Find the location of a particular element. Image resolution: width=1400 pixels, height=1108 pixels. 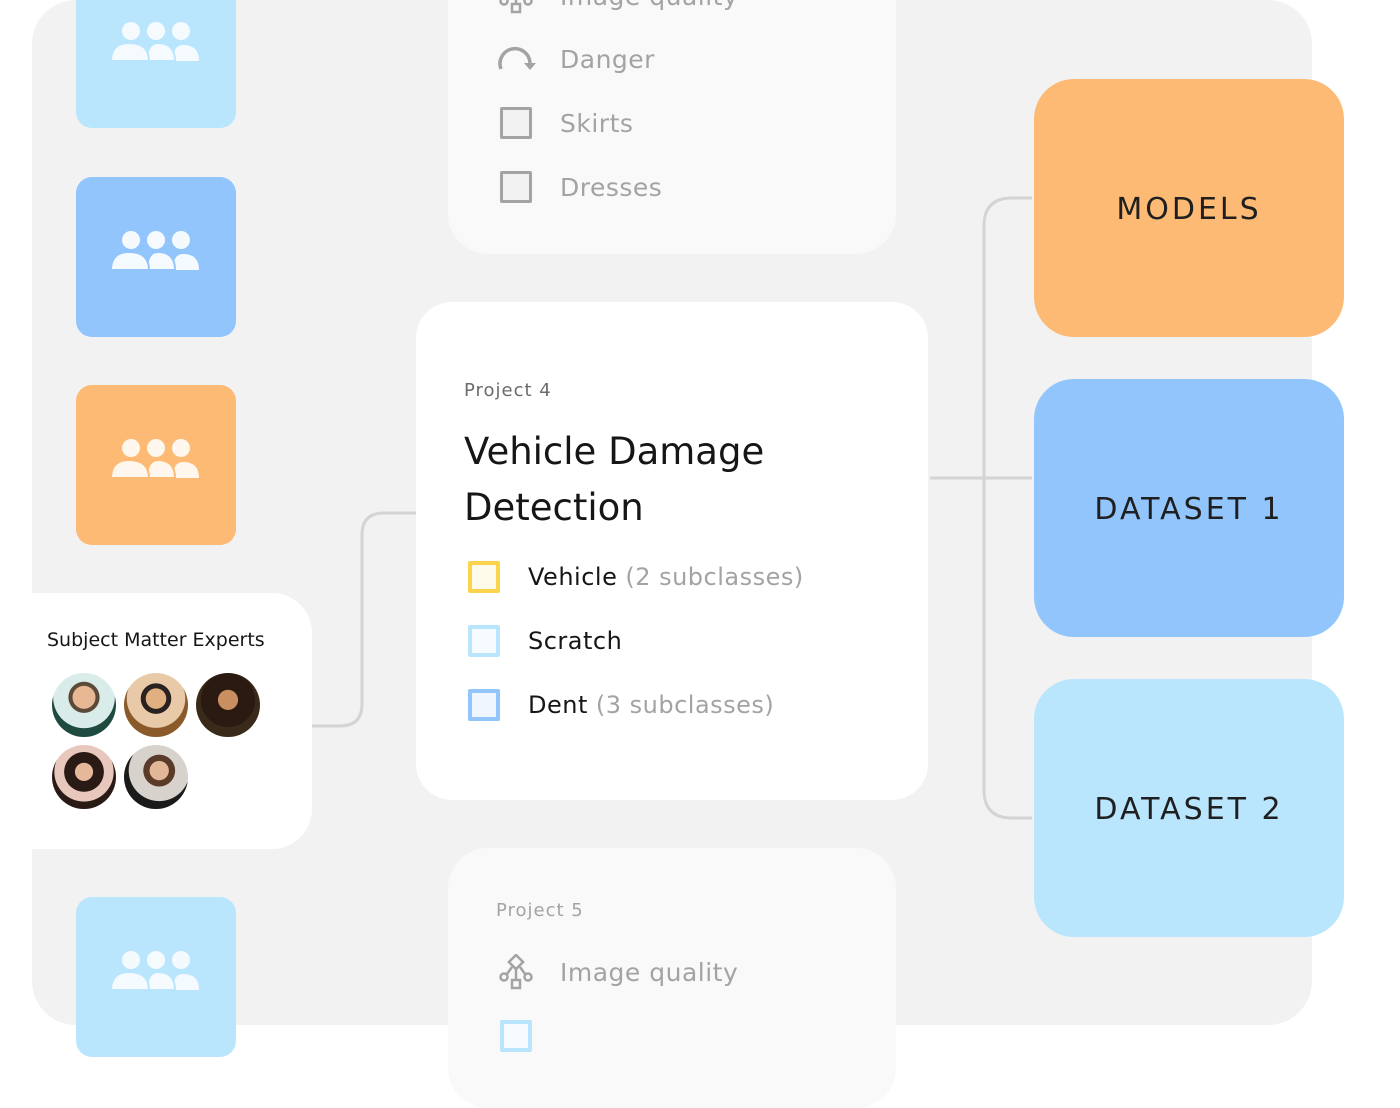

connector-sme-to-project is located at coordinates (364, 619).